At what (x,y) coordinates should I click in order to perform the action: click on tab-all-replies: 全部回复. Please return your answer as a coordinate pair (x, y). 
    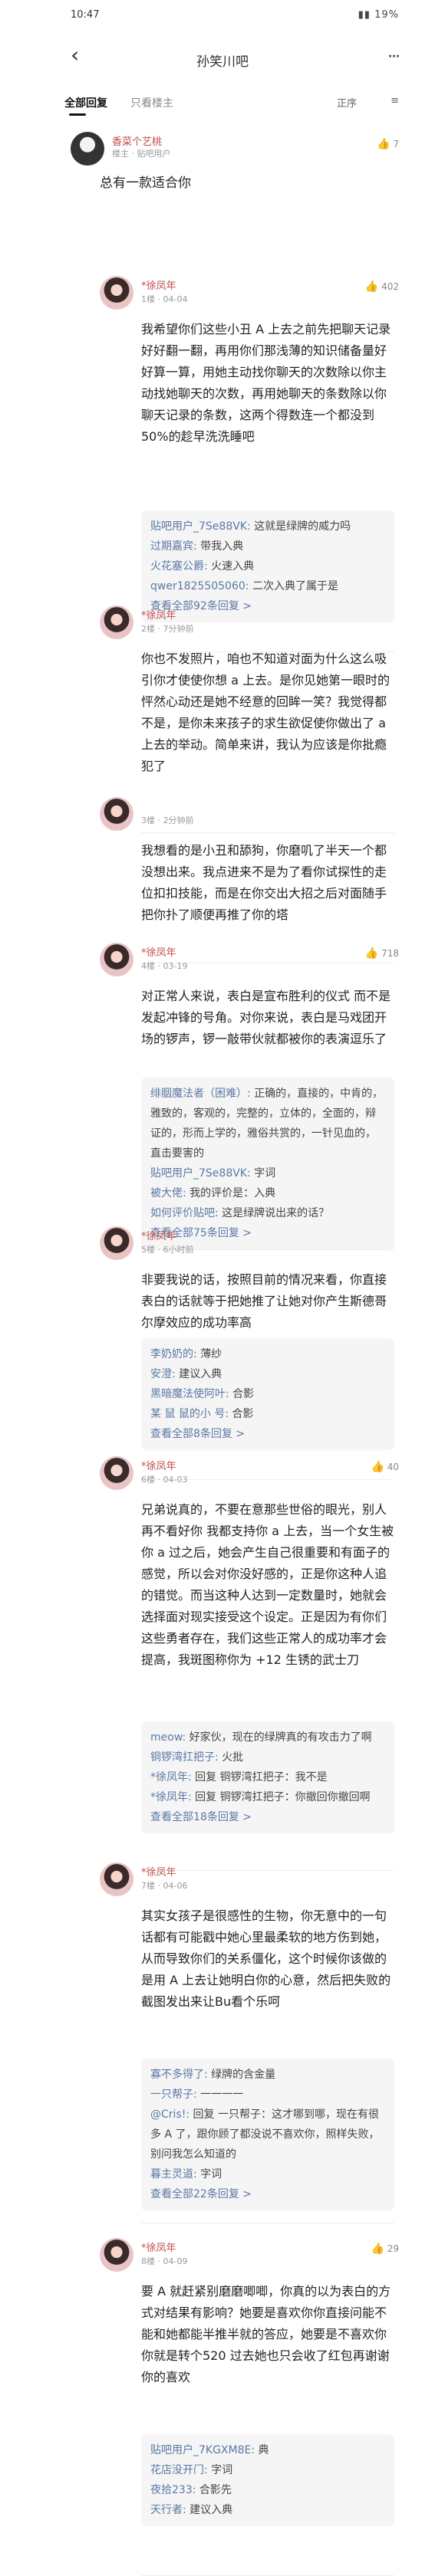
    Looking at the image, I should click on (85, 102).